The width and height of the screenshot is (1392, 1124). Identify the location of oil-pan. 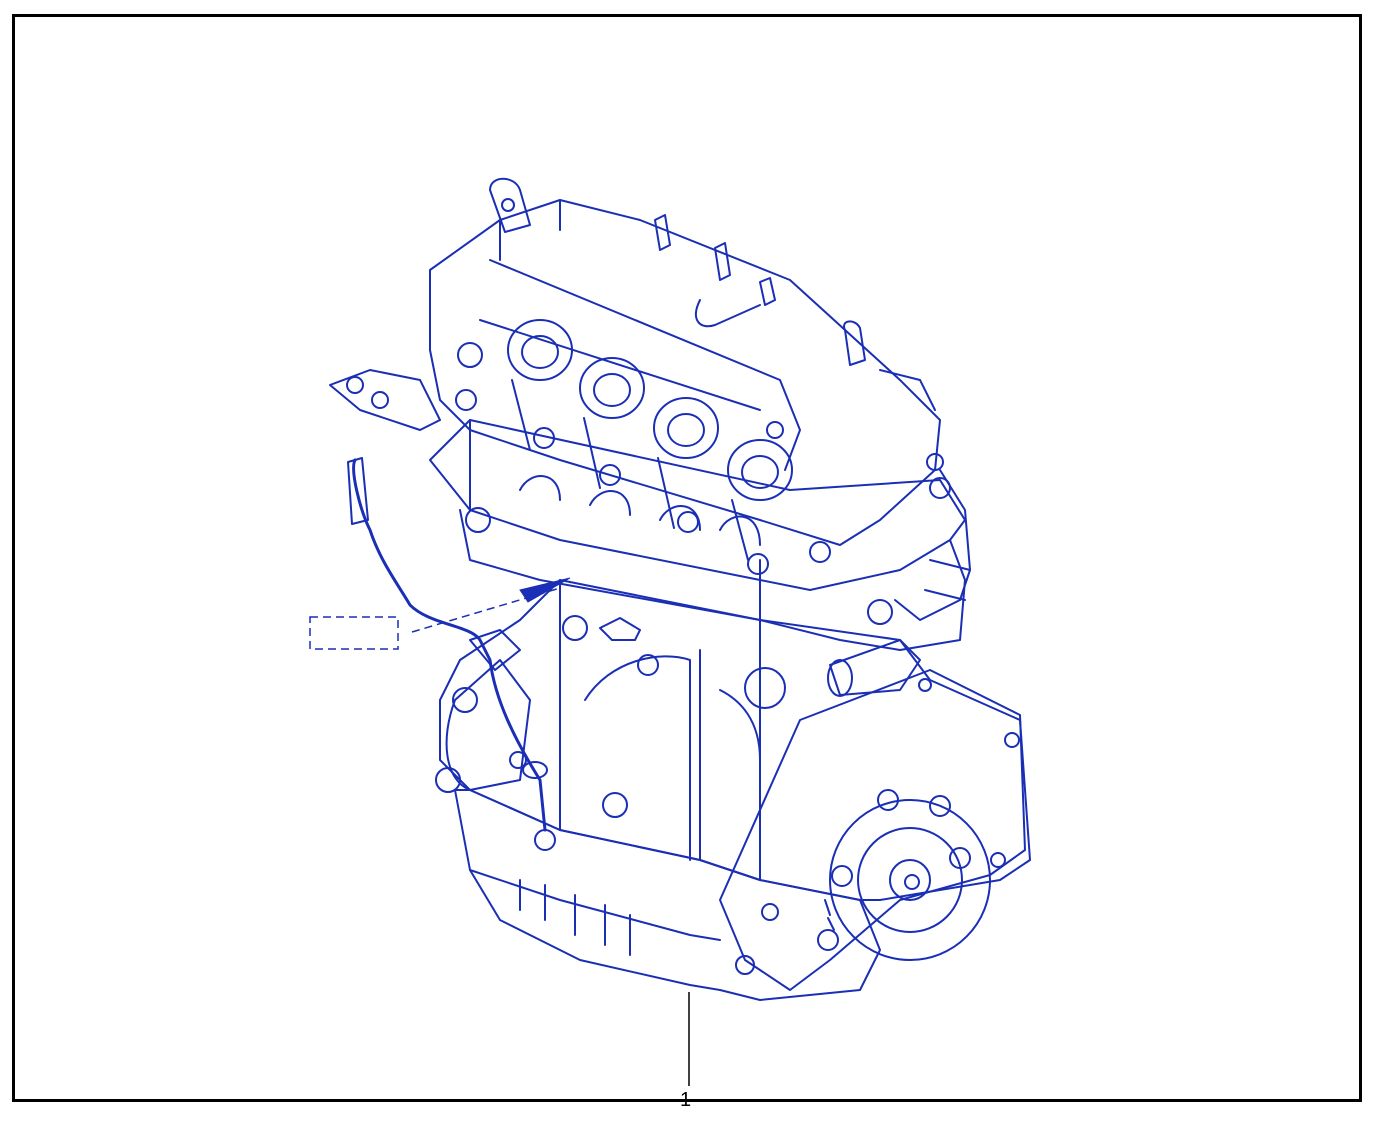
(667, 895).